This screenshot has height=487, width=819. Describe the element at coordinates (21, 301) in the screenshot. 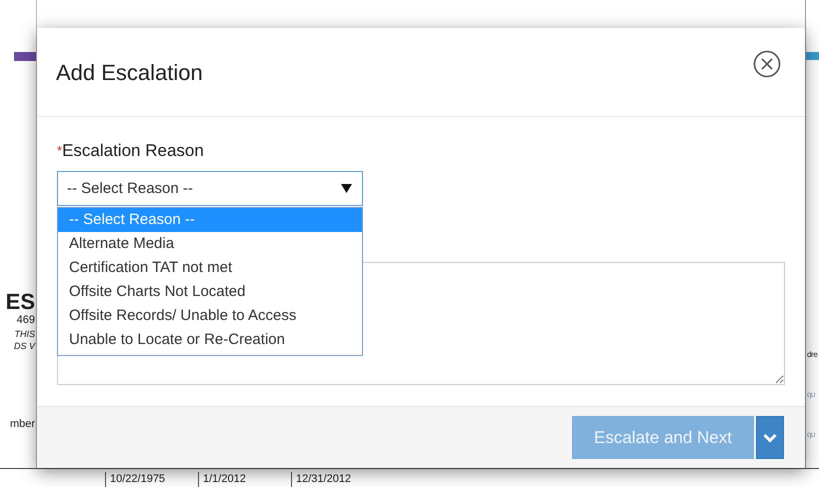

I see `background-text: ES` at that location.